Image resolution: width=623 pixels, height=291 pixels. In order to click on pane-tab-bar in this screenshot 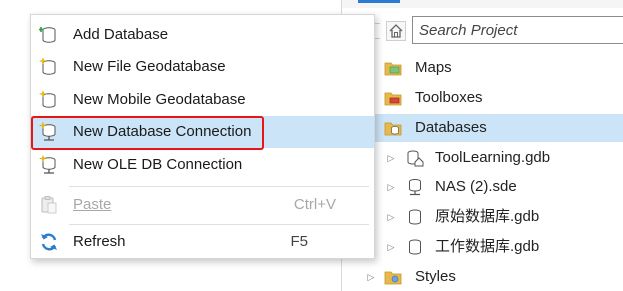, I will do `click(482, 4)`.